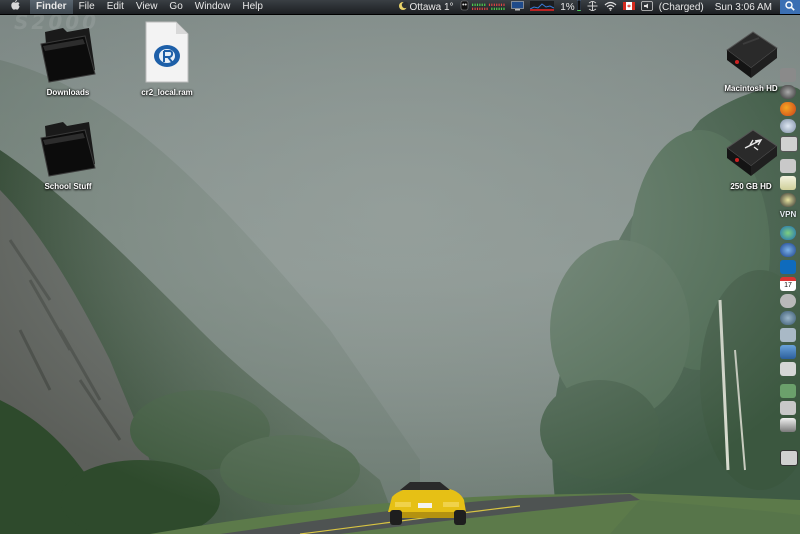  I want to click on clock: Sun 3:06 AM, so click(743, 7).